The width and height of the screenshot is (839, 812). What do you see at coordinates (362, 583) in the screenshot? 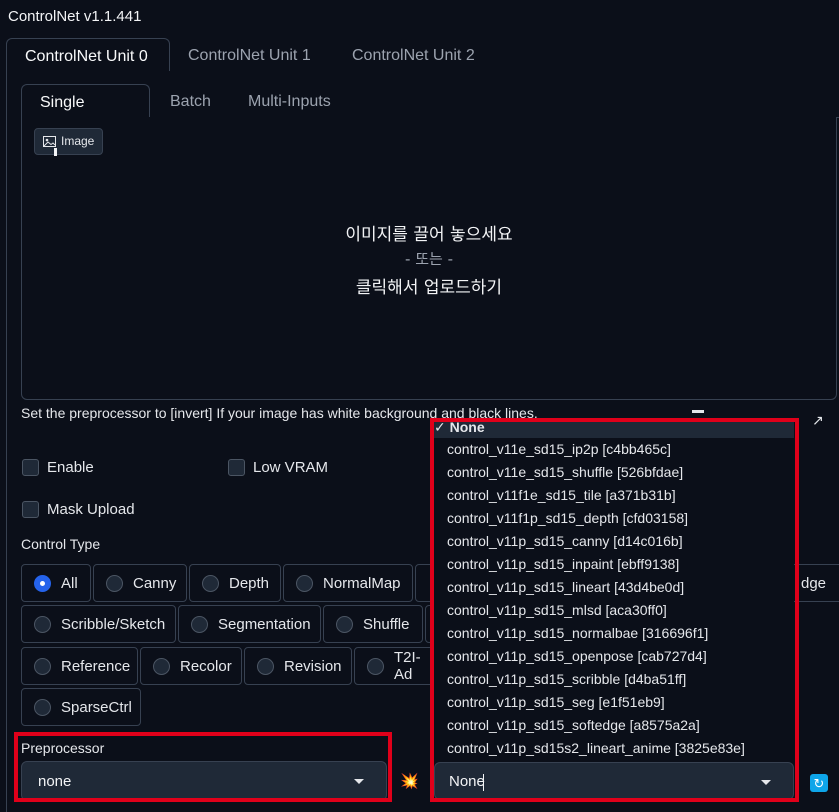
I see `control-type-normalmap-label: NormalMap` at bounding box center [362, 583].